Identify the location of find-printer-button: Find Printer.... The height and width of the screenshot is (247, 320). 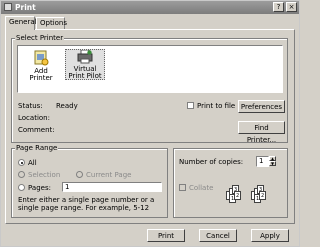
(261, 132).